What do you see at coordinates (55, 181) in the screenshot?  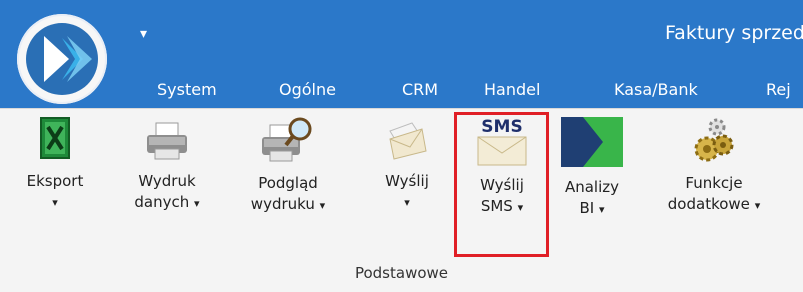 I see `button-label: Eksport` at bounding box center [55, 181].